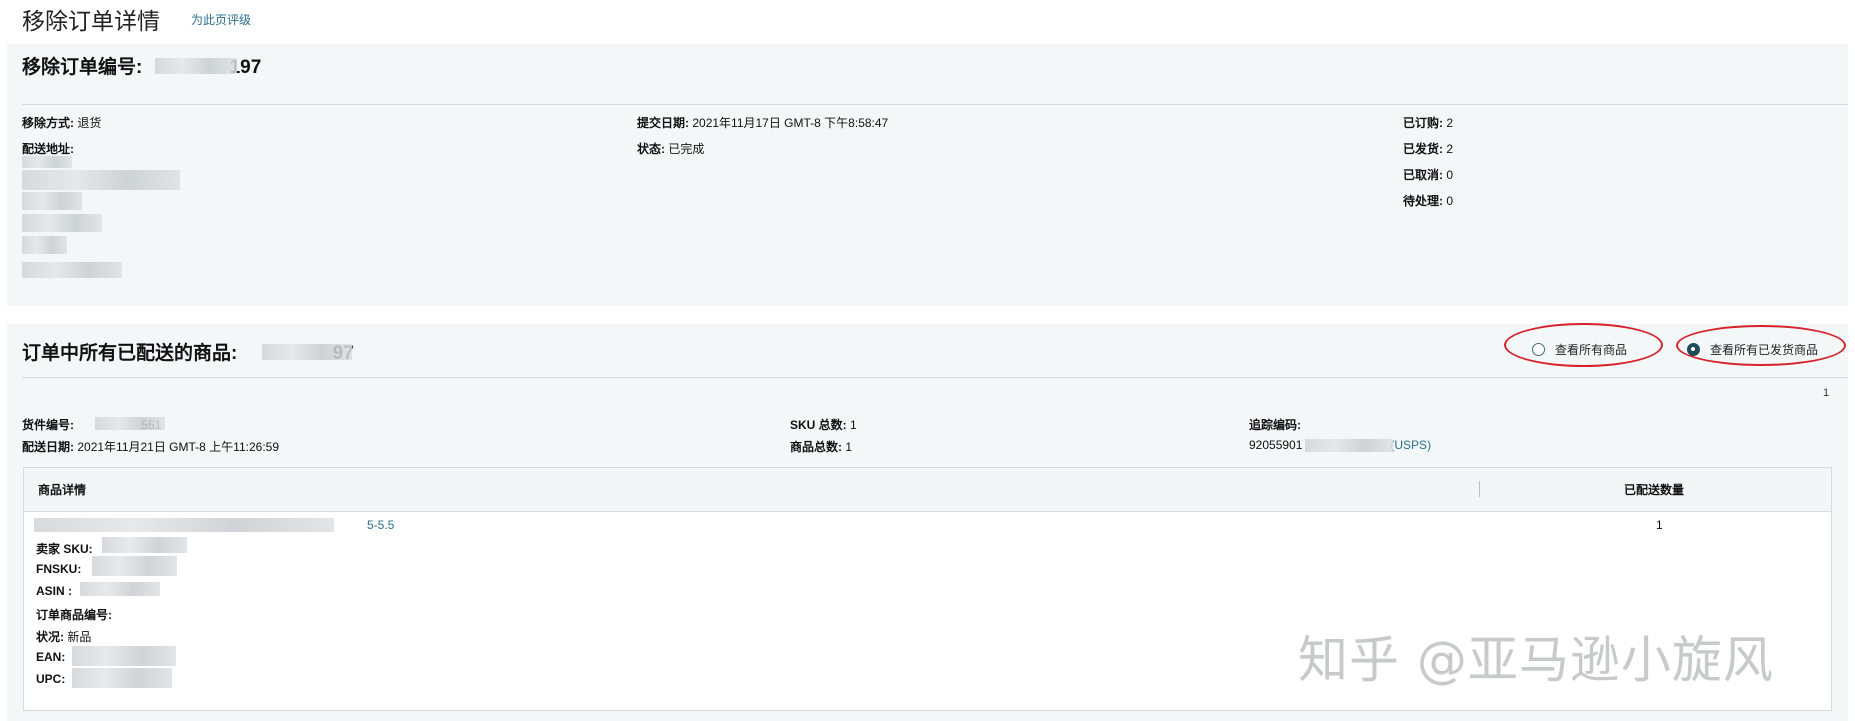 The image size is (1855, 721). What do you see at coordinates (1450, 175) in the screenshot?
I see `cancelled-value: 0` at bounding box center [1450, 175].